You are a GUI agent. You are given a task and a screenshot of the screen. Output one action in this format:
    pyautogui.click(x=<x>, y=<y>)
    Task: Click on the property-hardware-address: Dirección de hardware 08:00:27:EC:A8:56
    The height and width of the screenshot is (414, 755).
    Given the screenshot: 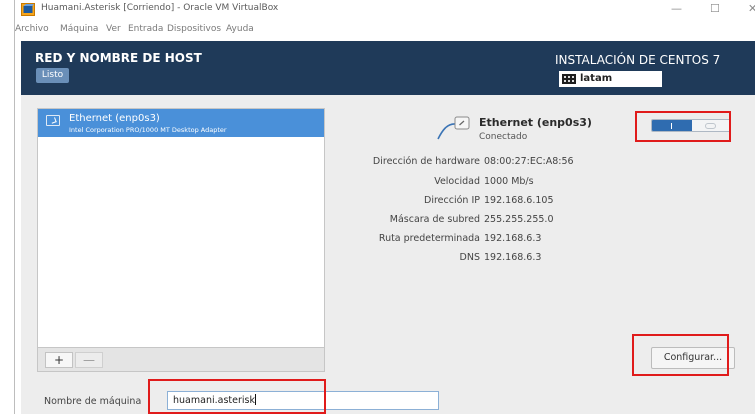 What is the action you would take?
    pyautogui.click(x=496, y=163)
    